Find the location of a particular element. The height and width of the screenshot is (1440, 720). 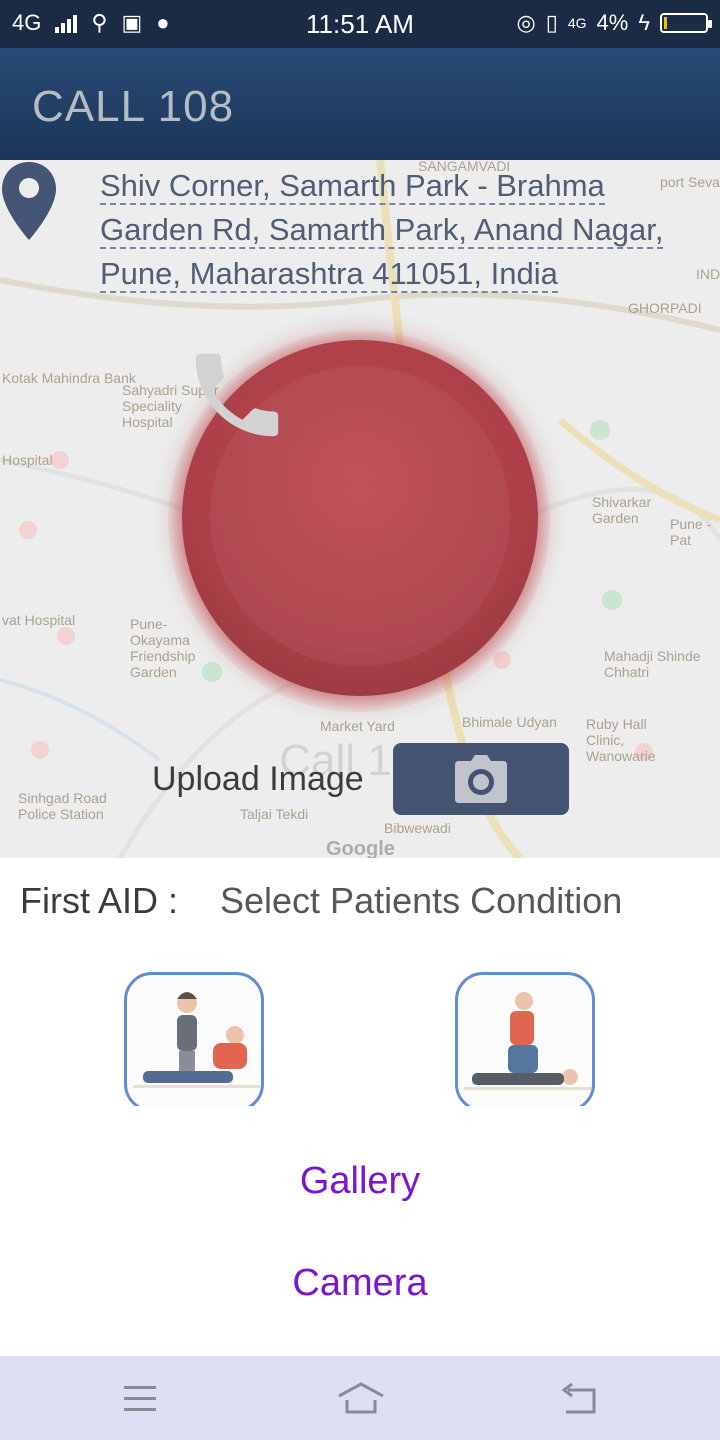

vibrate-icon: ▯ is located at coordinates (551, 22).